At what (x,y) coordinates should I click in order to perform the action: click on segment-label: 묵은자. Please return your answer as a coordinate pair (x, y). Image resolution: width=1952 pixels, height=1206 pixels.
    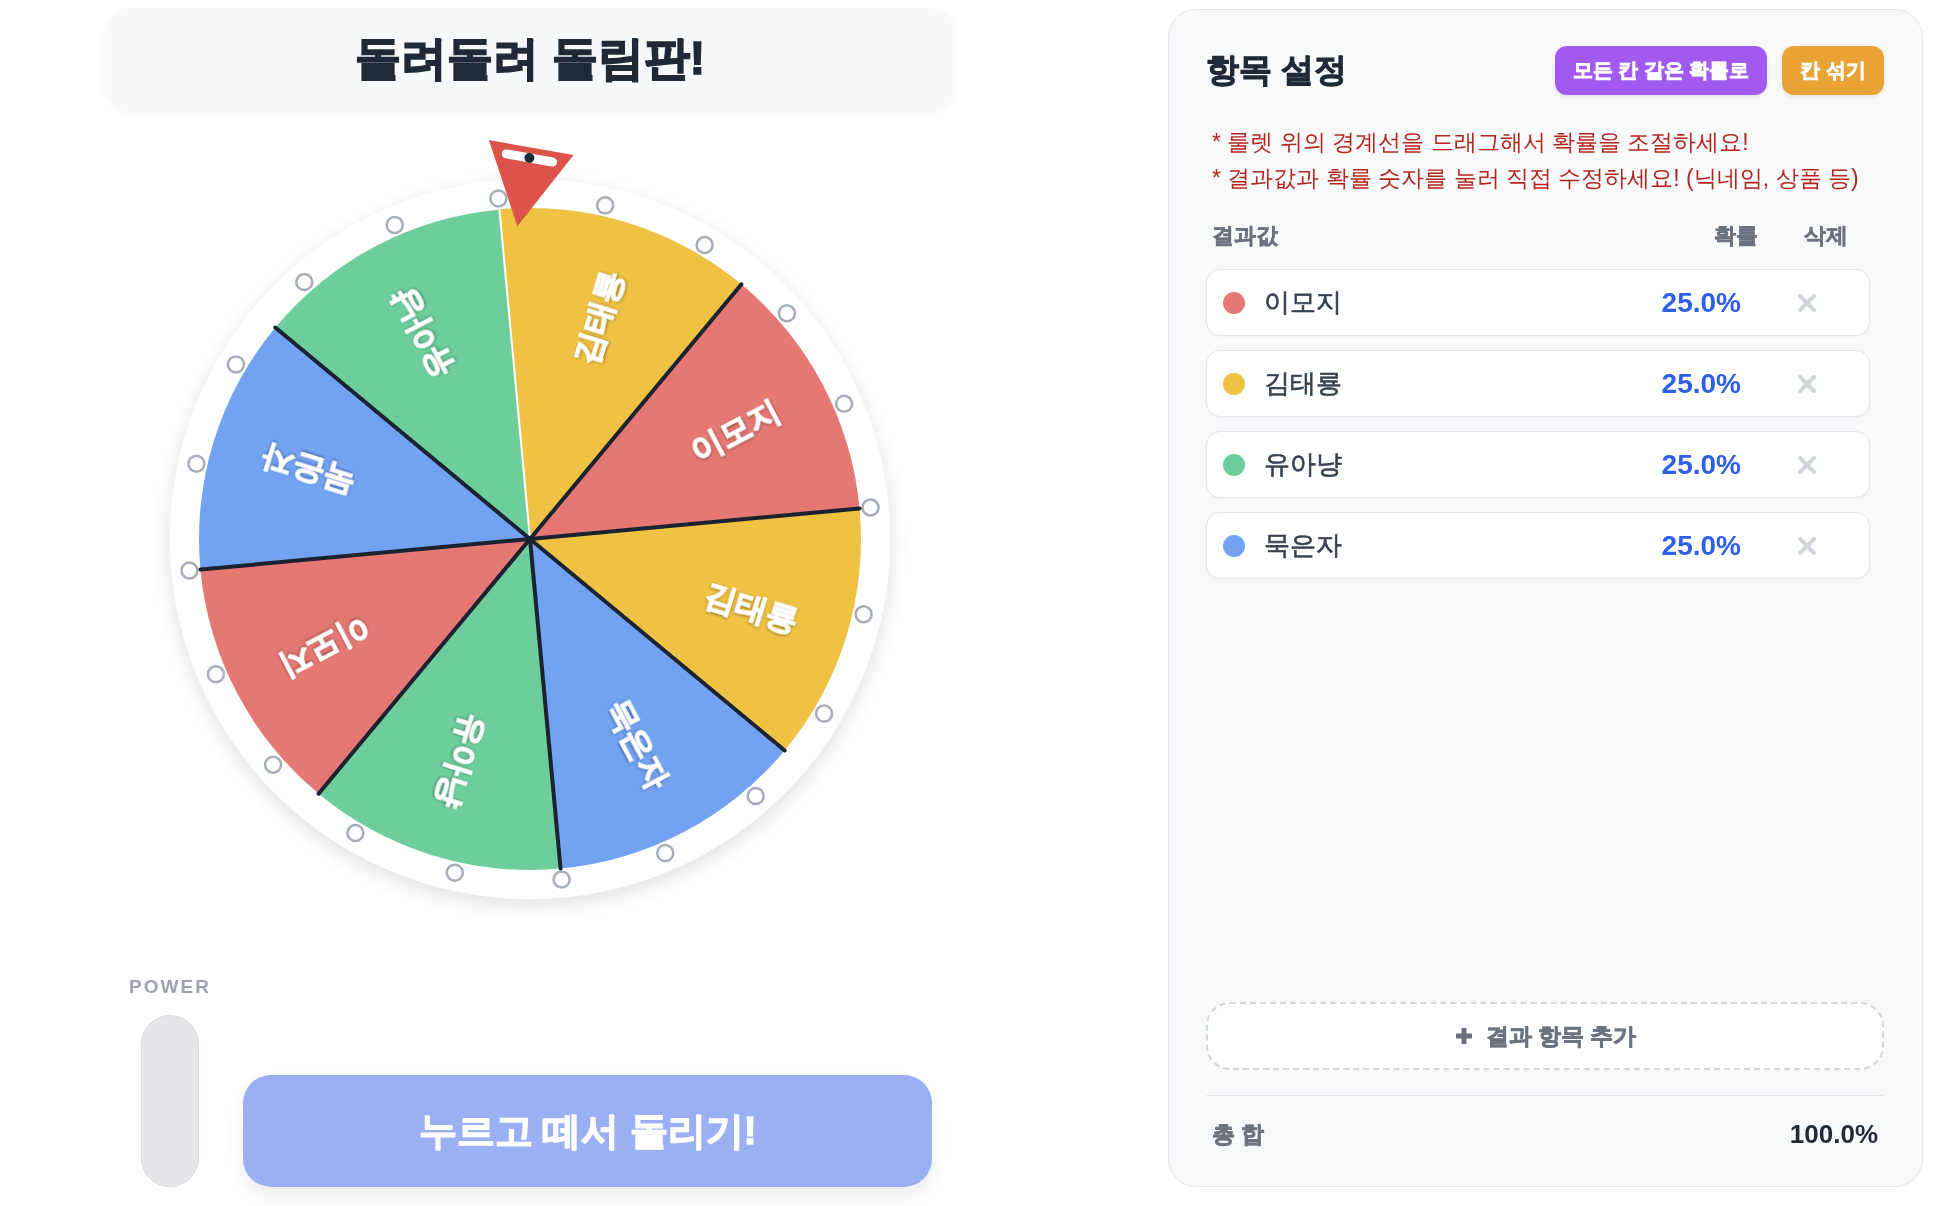
    Looking at the image, I should click on (308, 470).